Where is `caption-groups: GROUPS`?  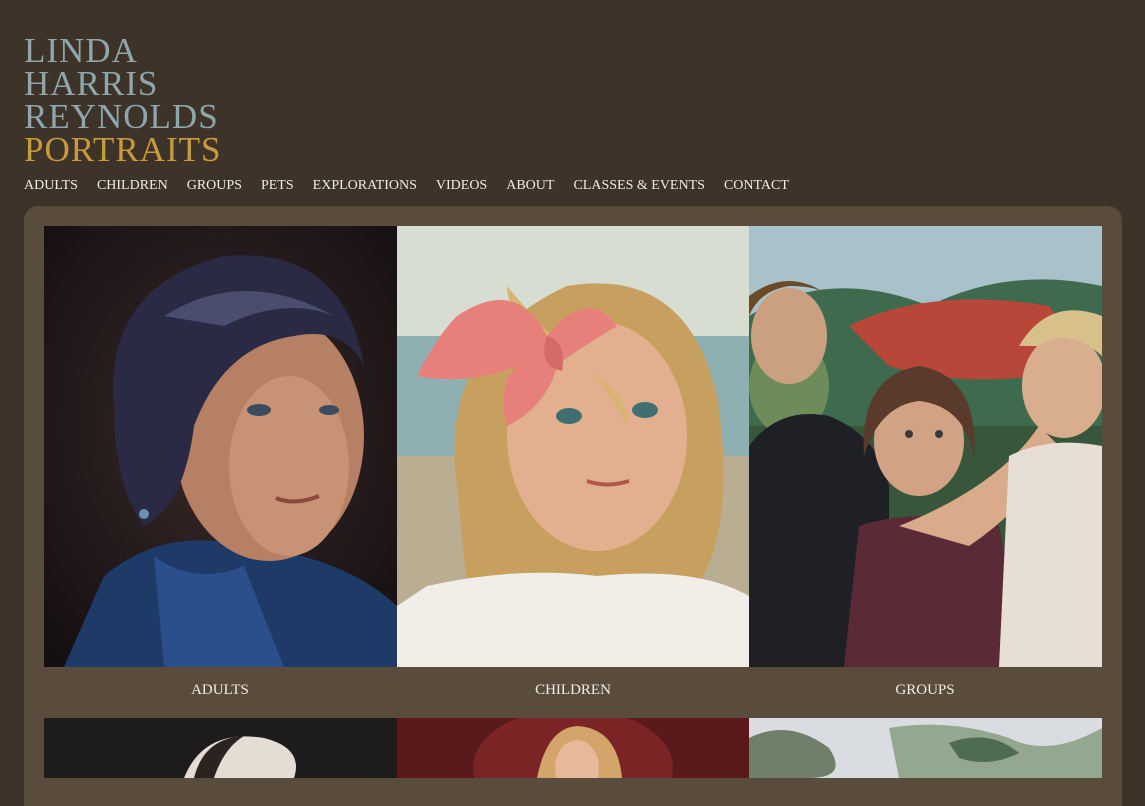 caption-groups: GROUPS is located at coordinates (925, 690).